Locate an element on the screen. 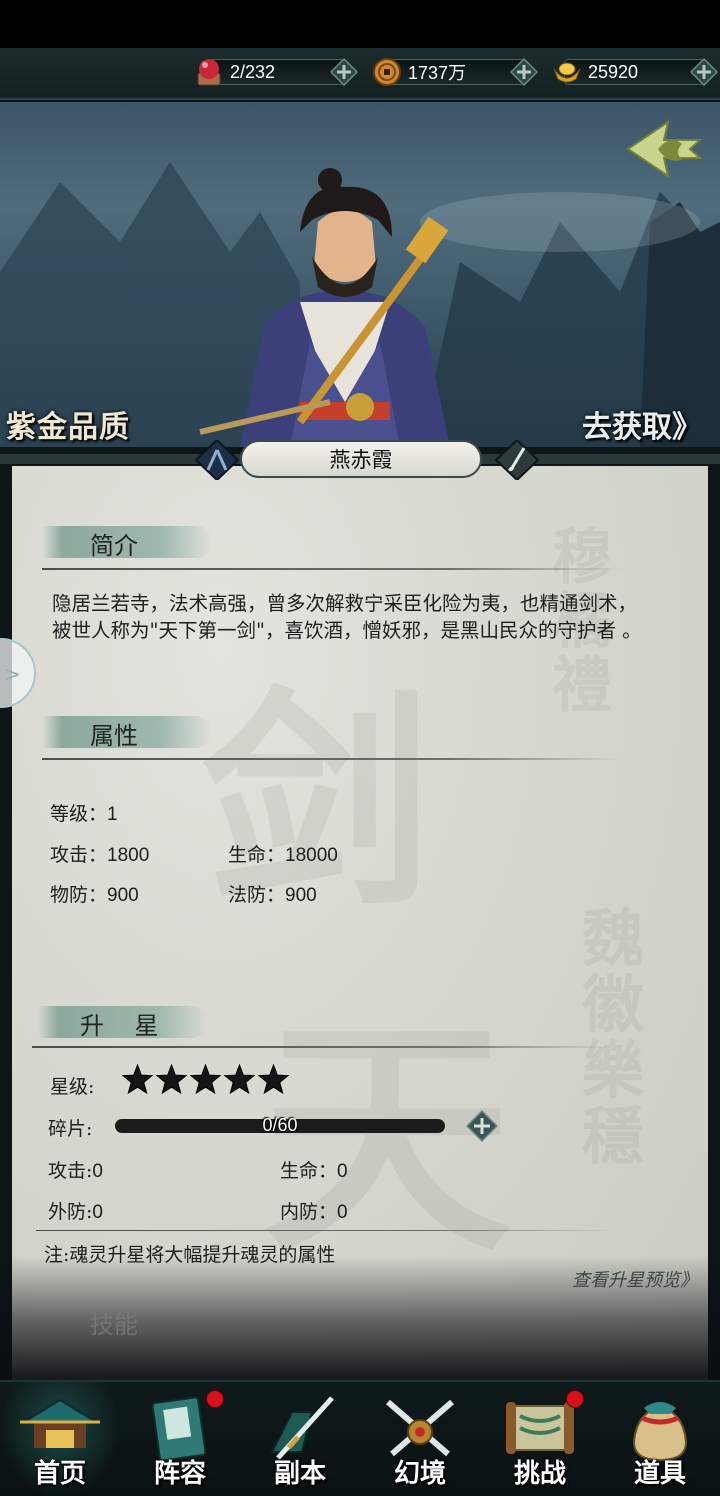  star-rating is located at coordinates (205, 1079).